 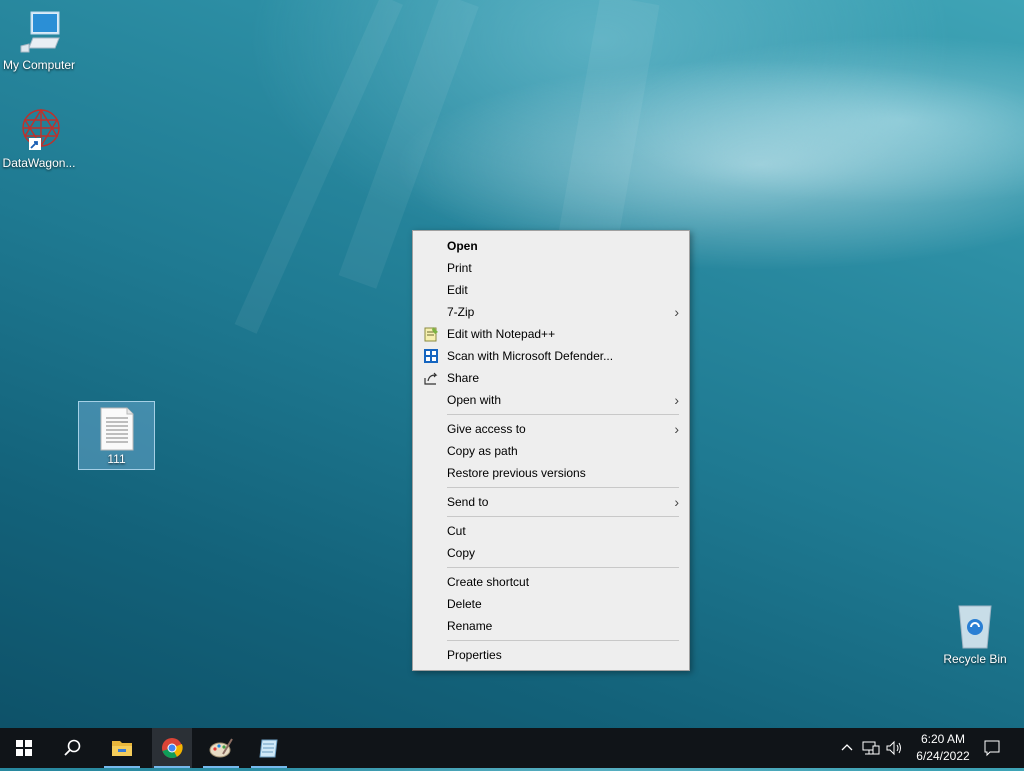 I want to click on clock-time: 6:20 AM, so click(x=943, y=739).